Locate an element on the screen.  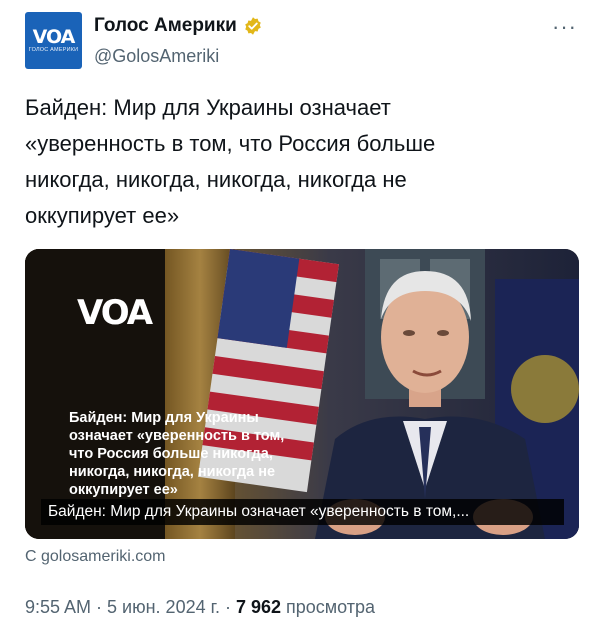
avatar: VOA ГОЛОС АМЕРИКИ is located at coordinates (53, 40).